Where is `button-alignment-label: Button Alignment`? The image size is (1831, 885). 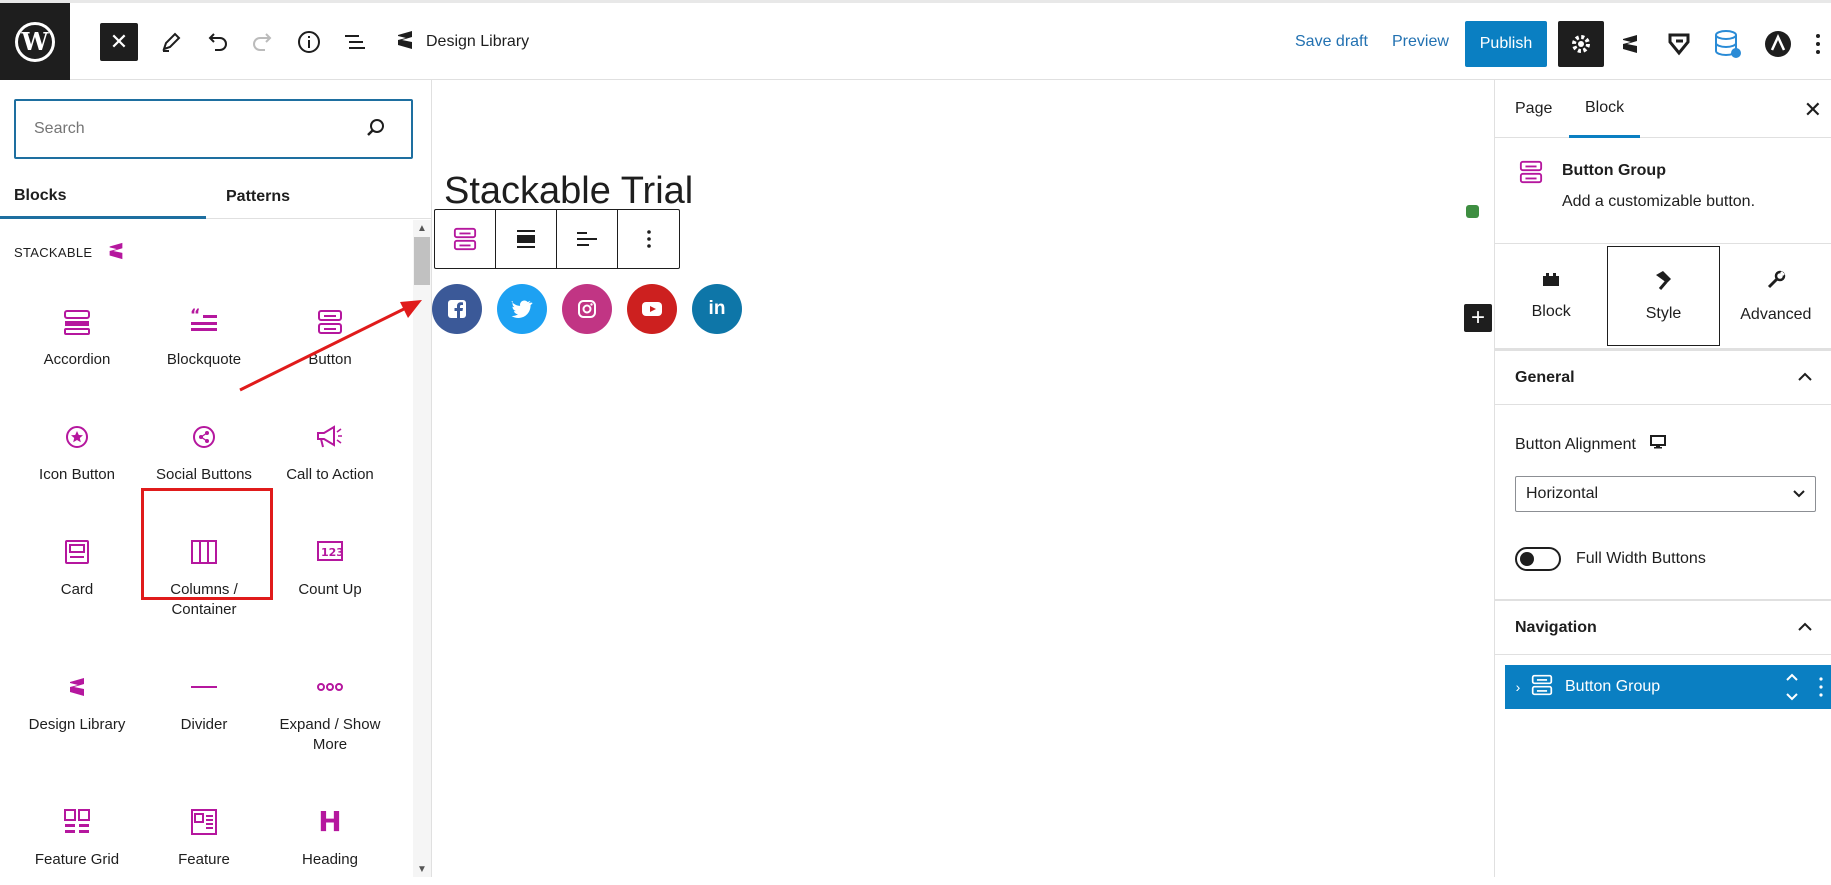 button-alignment-label: Button Alignment is located at coordinates (1590, 444).